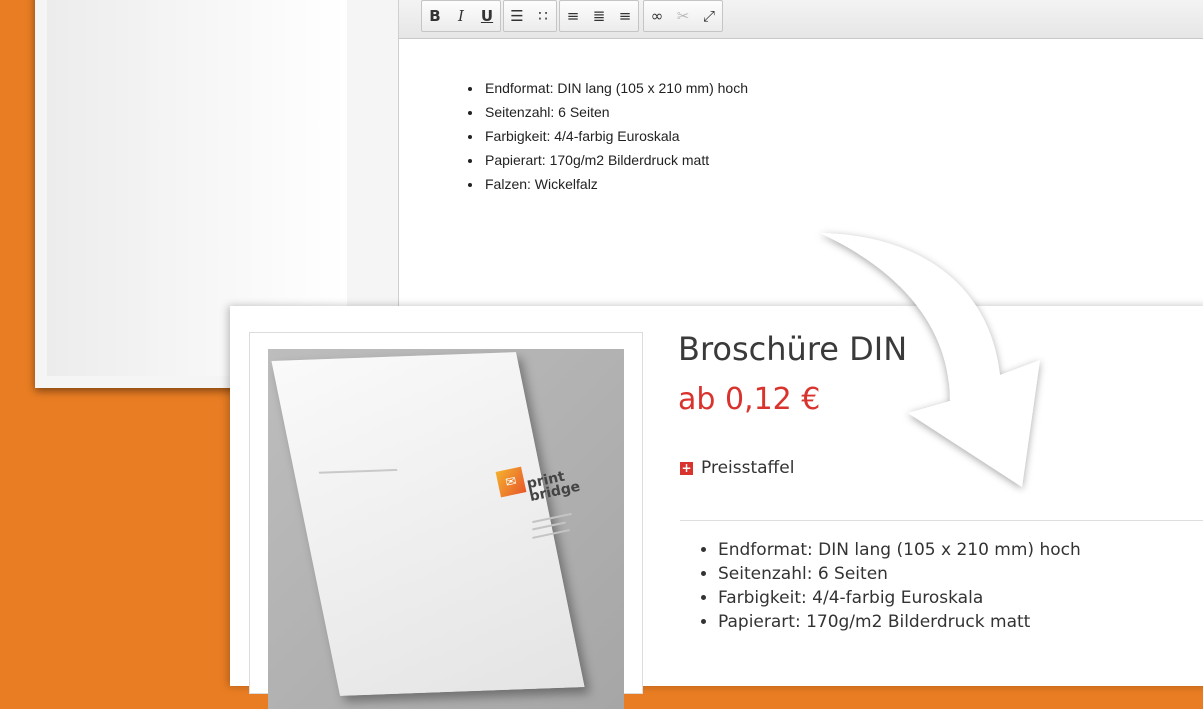  I want to click on preisstaffel-label: Preisstaffel, so click(748, 468).